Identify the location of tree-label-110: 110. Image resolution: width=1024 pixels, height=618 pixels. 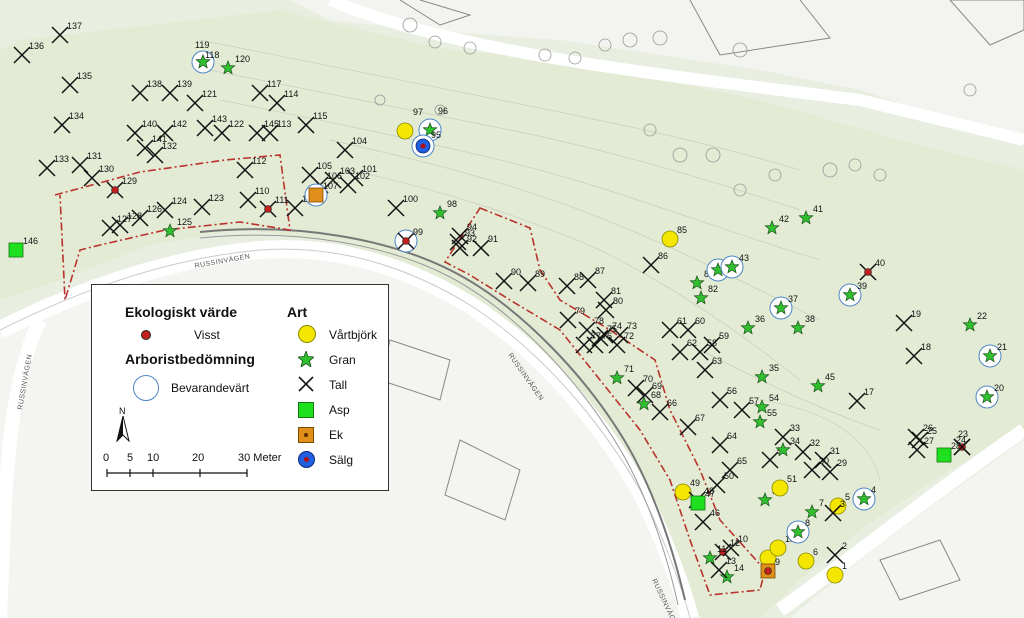
(262, 191).